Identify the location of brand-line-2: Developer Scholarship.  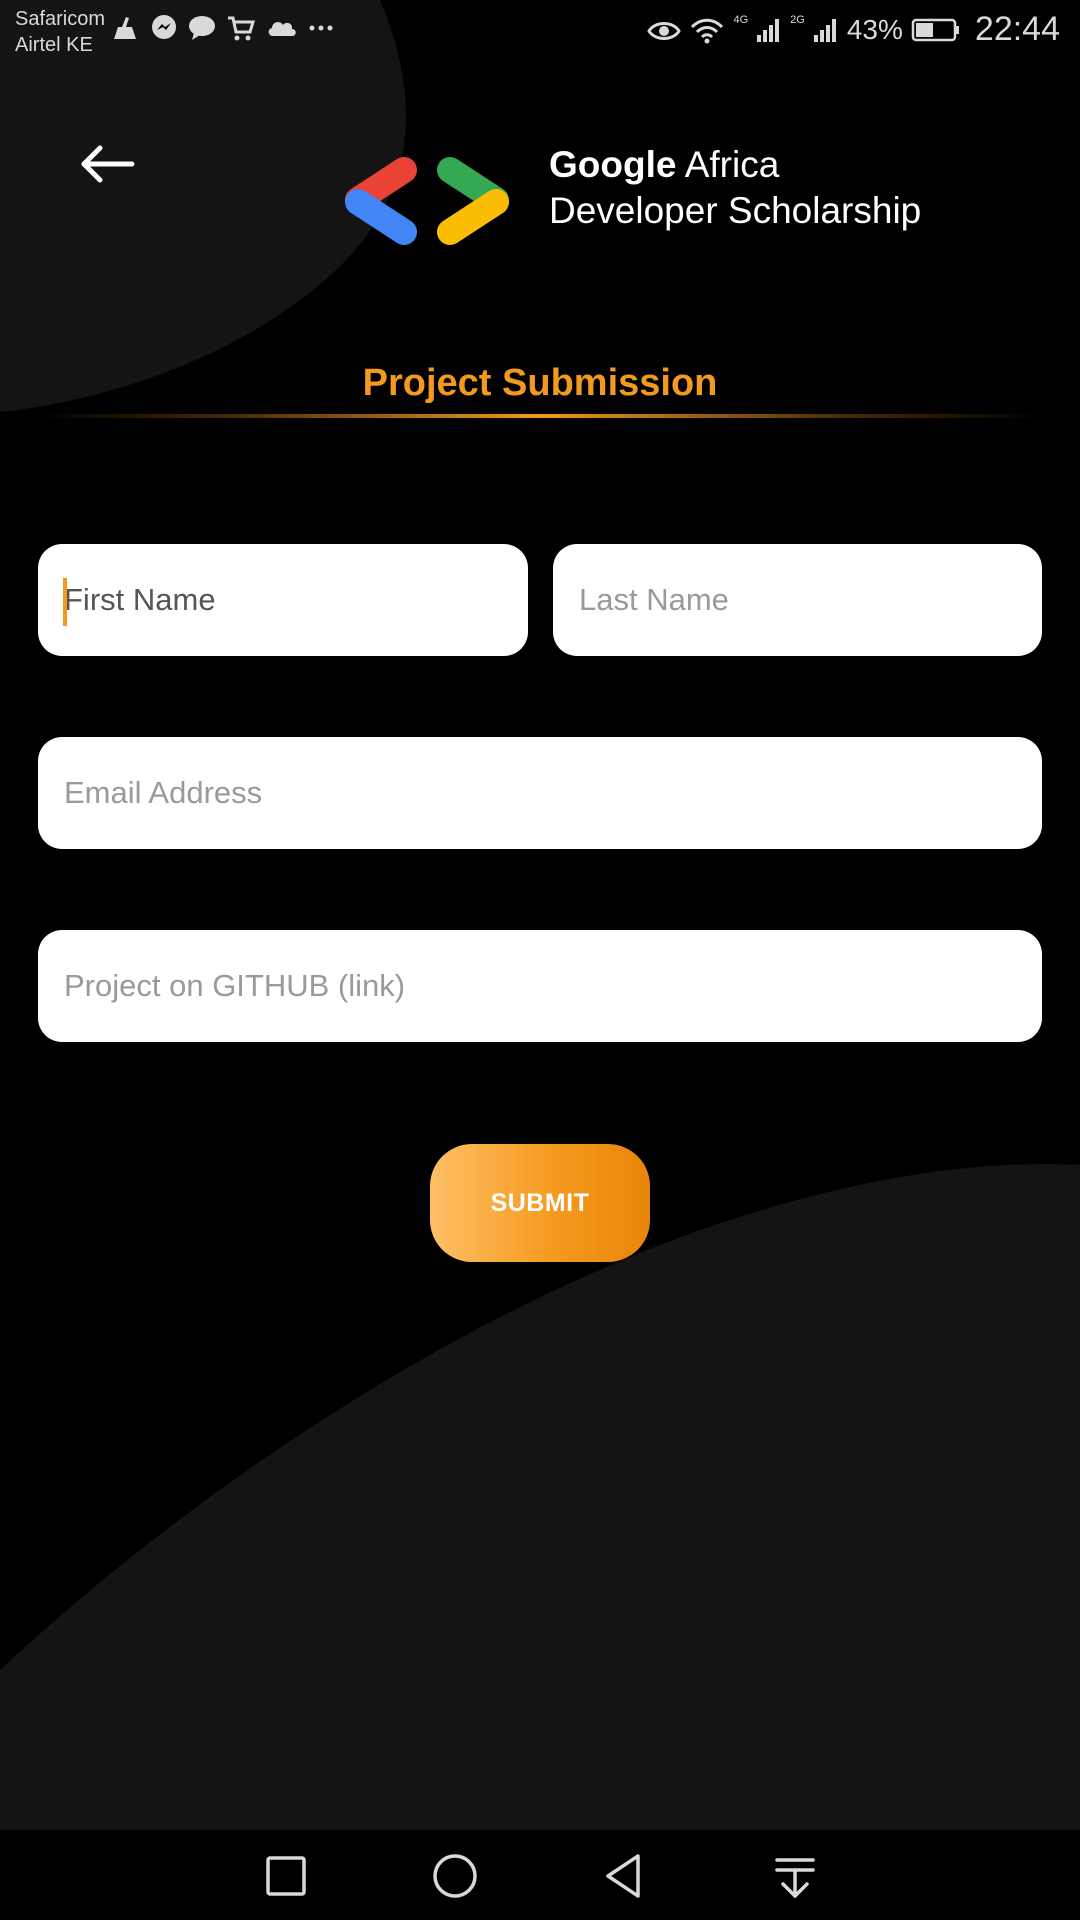
(735, 210).